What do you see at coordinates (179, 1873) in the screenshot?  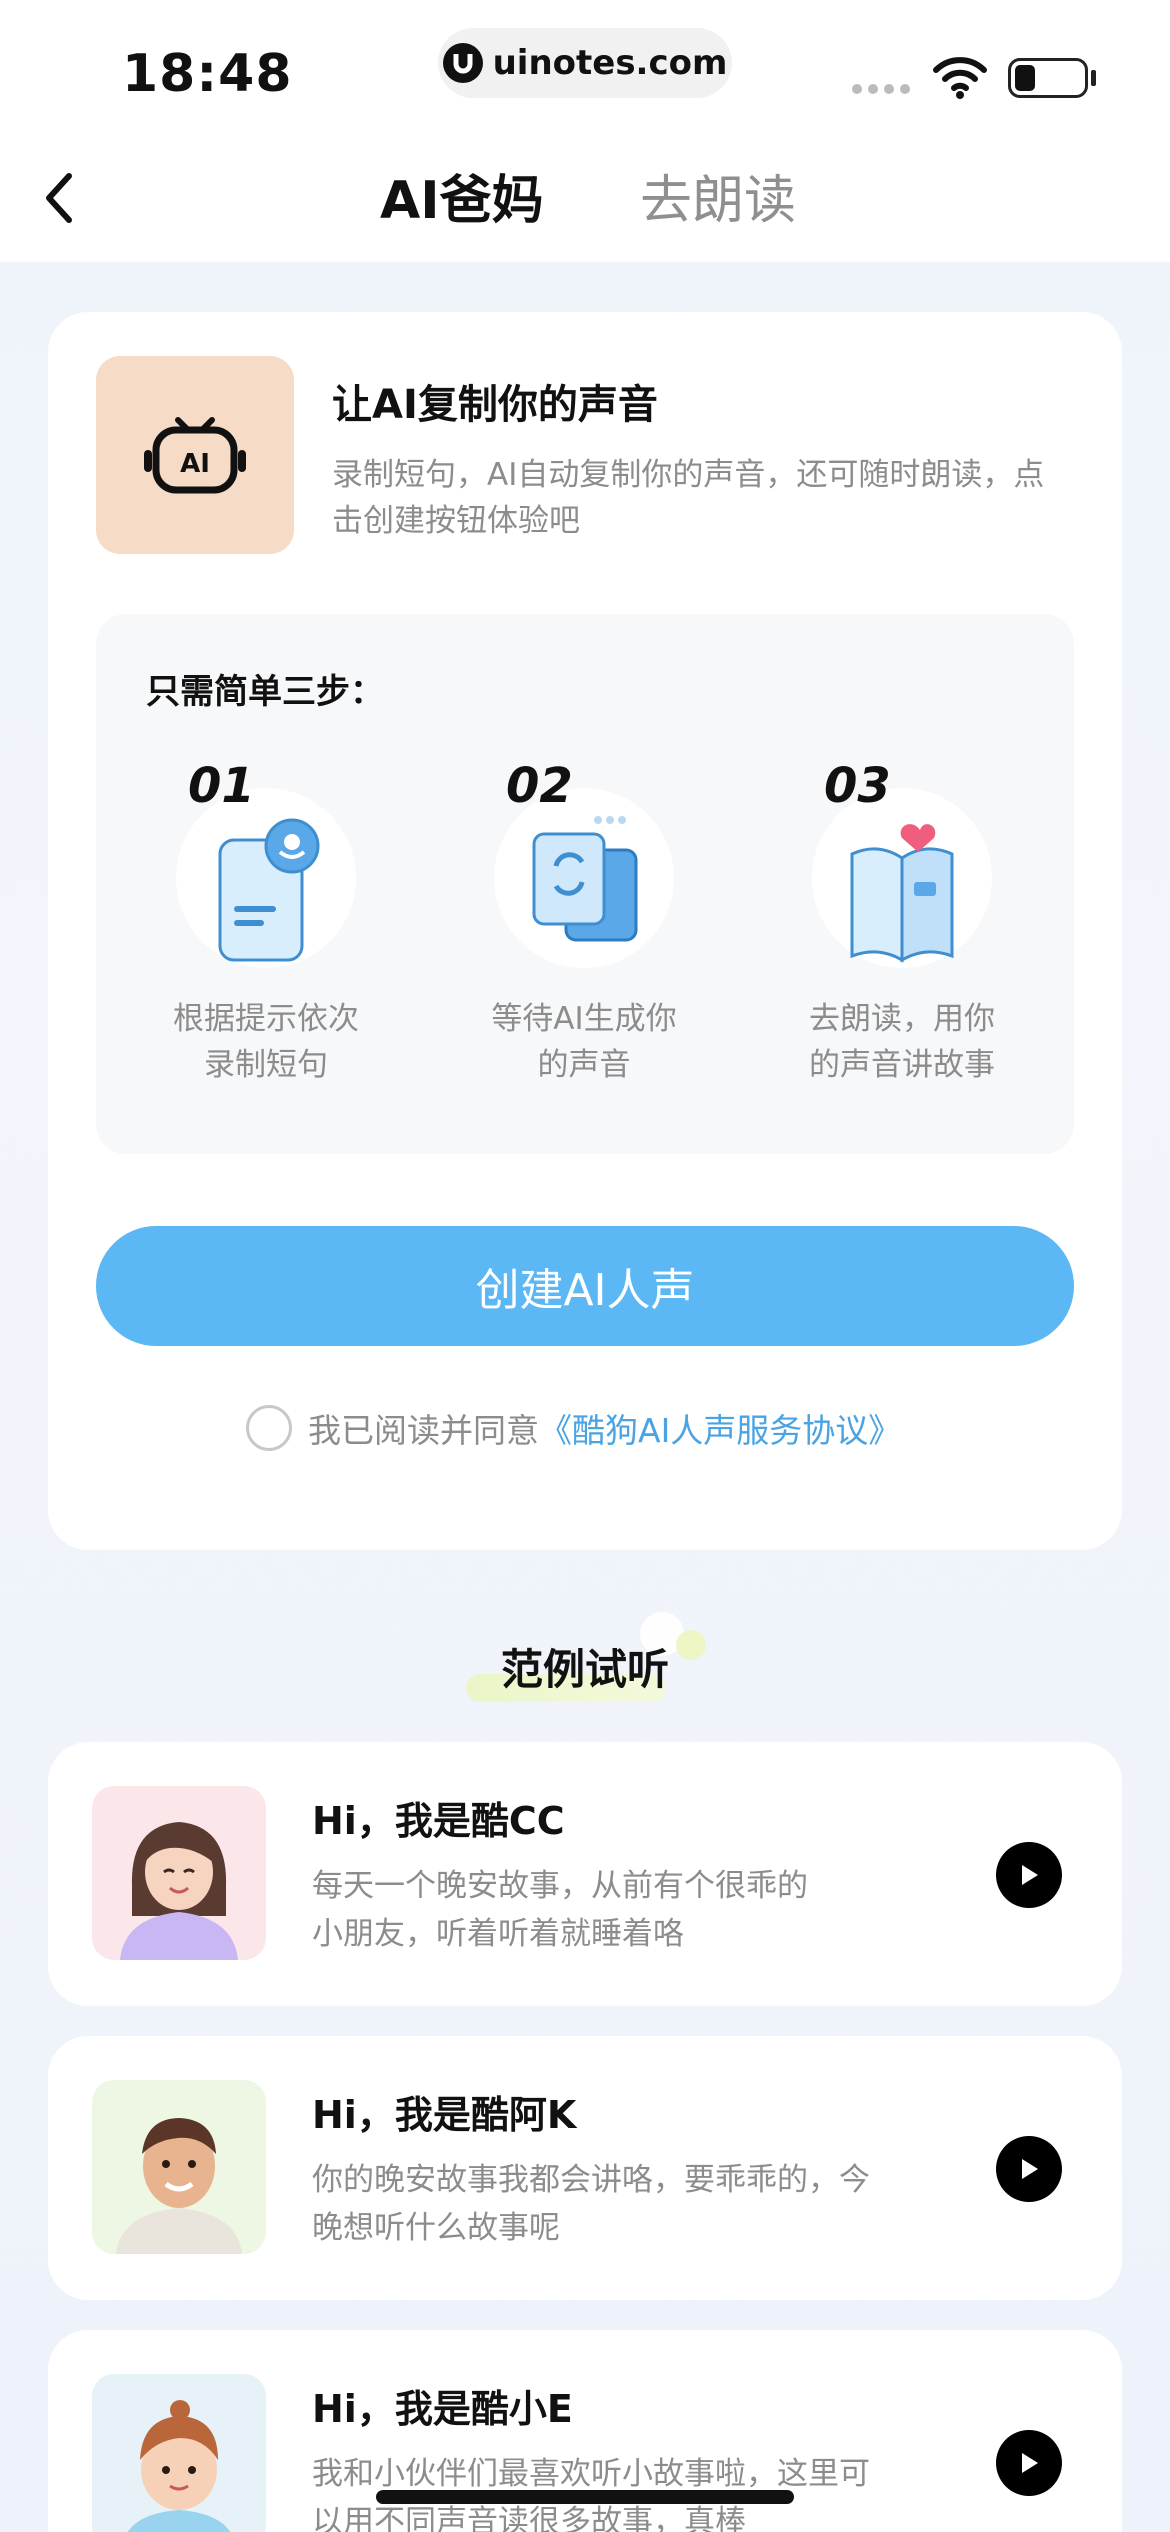 I see `avatar-cc` at bounding box center [179, 1873].